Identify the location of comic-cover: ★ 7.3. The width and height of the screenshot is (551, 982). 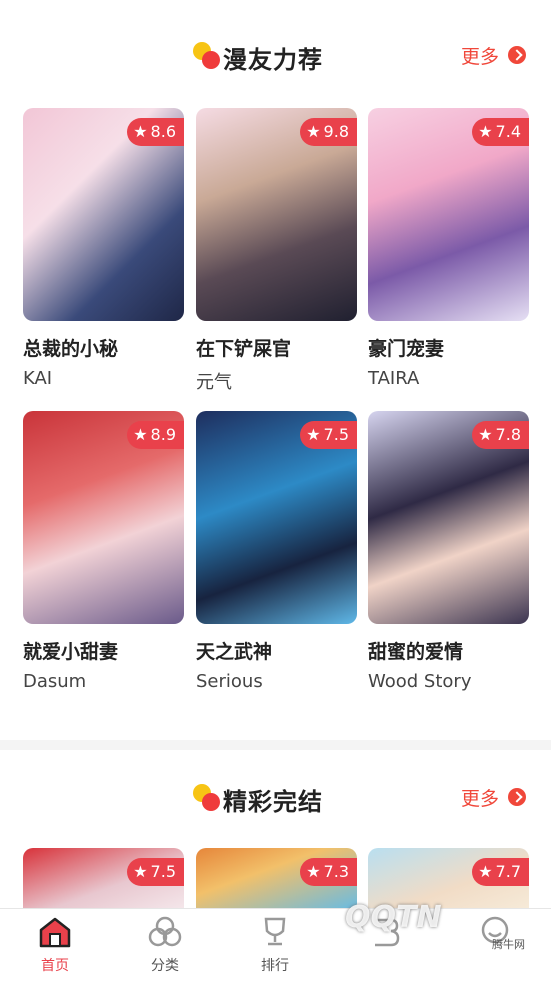
(276, 878).